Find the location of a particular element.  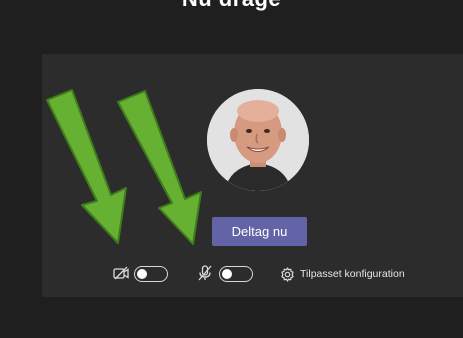

annotation-arrow-left is located at coordinates (86, 166).